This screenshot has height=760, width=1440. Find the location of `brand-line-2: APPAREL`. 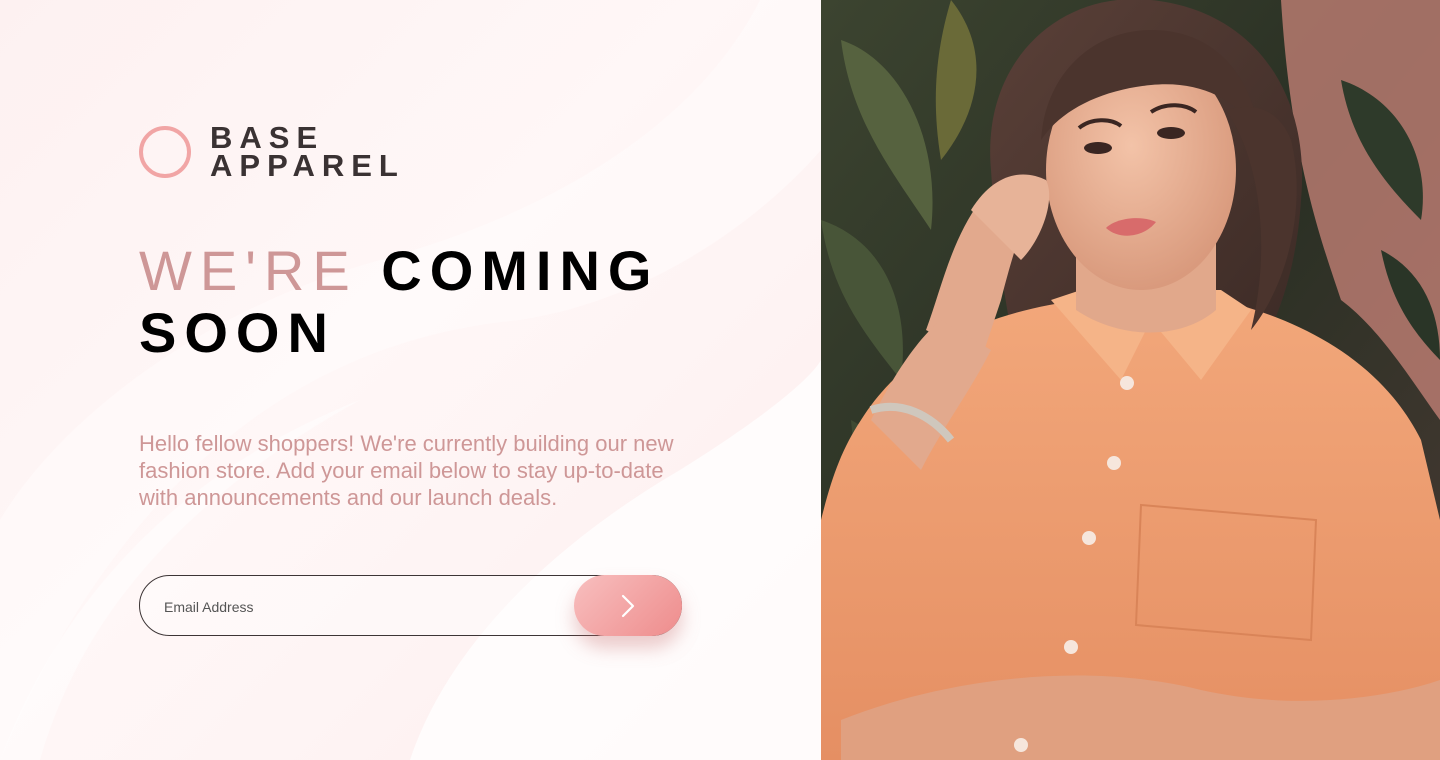

brand-line-2: APPAREL is located at coordinates (307, 165).